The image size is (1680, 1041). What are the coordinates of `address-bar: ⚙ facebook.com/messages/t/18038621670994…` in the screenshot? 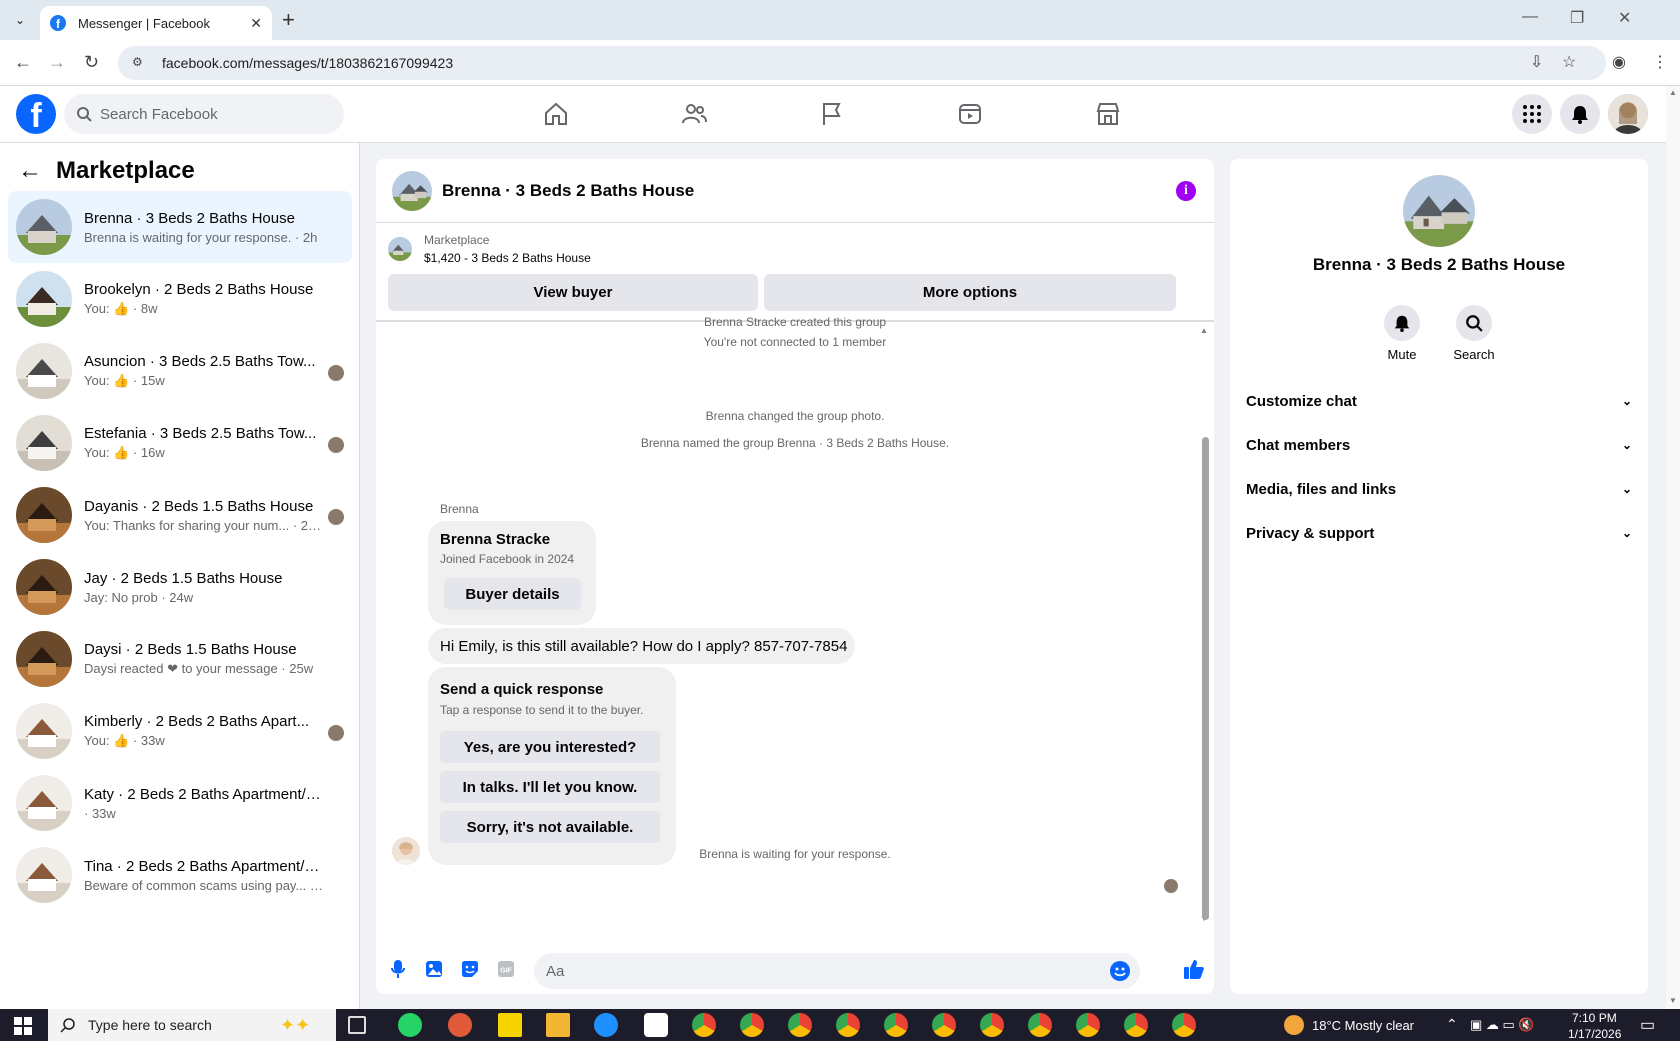 It's located at (862, 63).